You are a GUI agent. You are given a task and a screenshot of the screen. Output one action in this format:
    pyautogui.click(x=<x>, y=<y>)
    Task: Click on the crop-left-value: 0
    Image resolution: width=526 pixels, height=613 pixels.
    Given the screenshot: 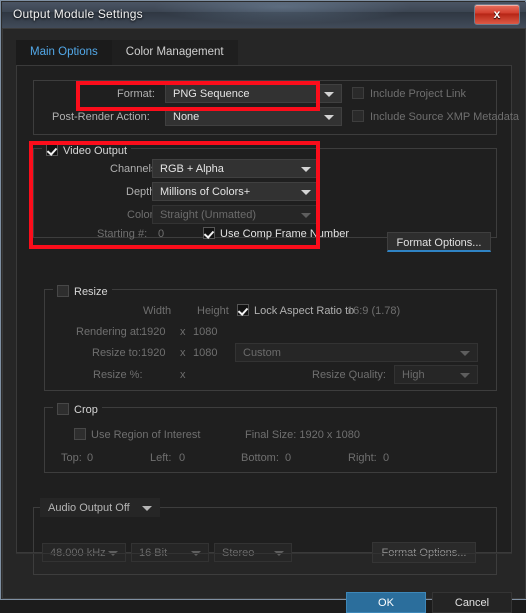 What is the action you would take?
    pyautogui.click(x=182, y=458)
    